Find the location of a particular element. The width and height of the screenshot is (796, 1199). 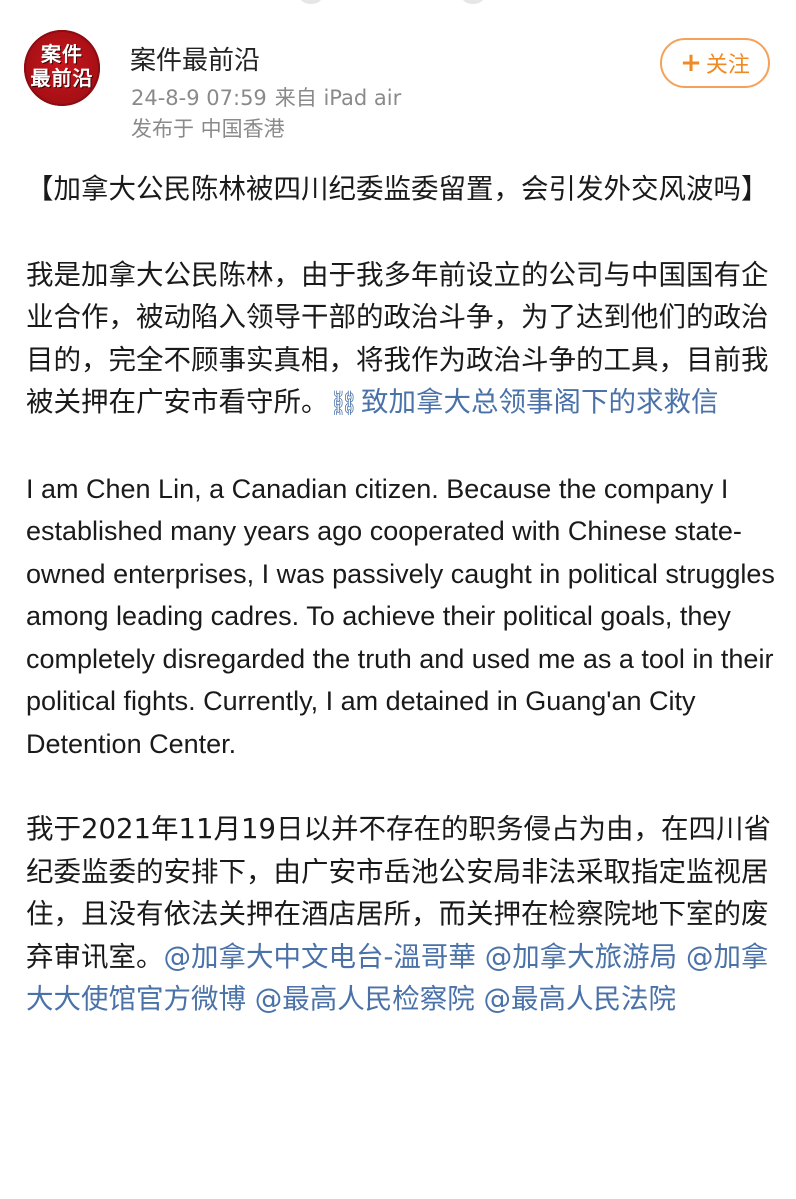

avatar: 案件 最前沿 is located at coordinates (62, 68).